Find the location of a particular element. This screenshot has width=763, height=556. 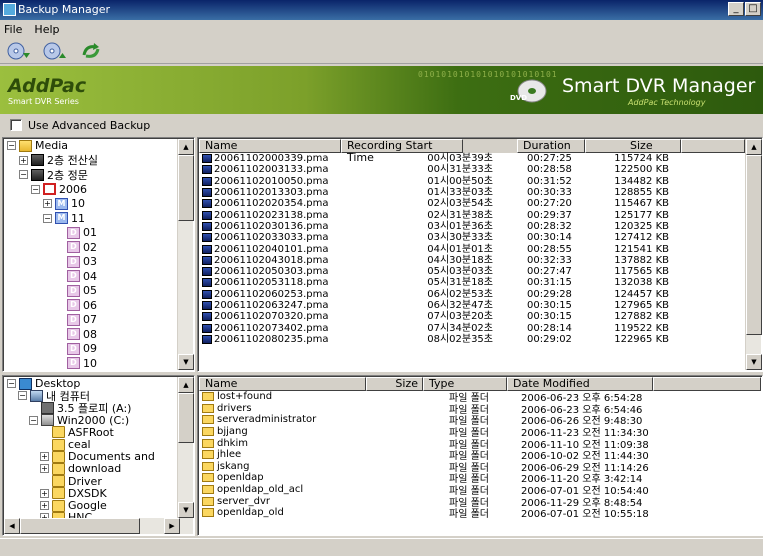

backup-icon is located at coordinates (19, 51).